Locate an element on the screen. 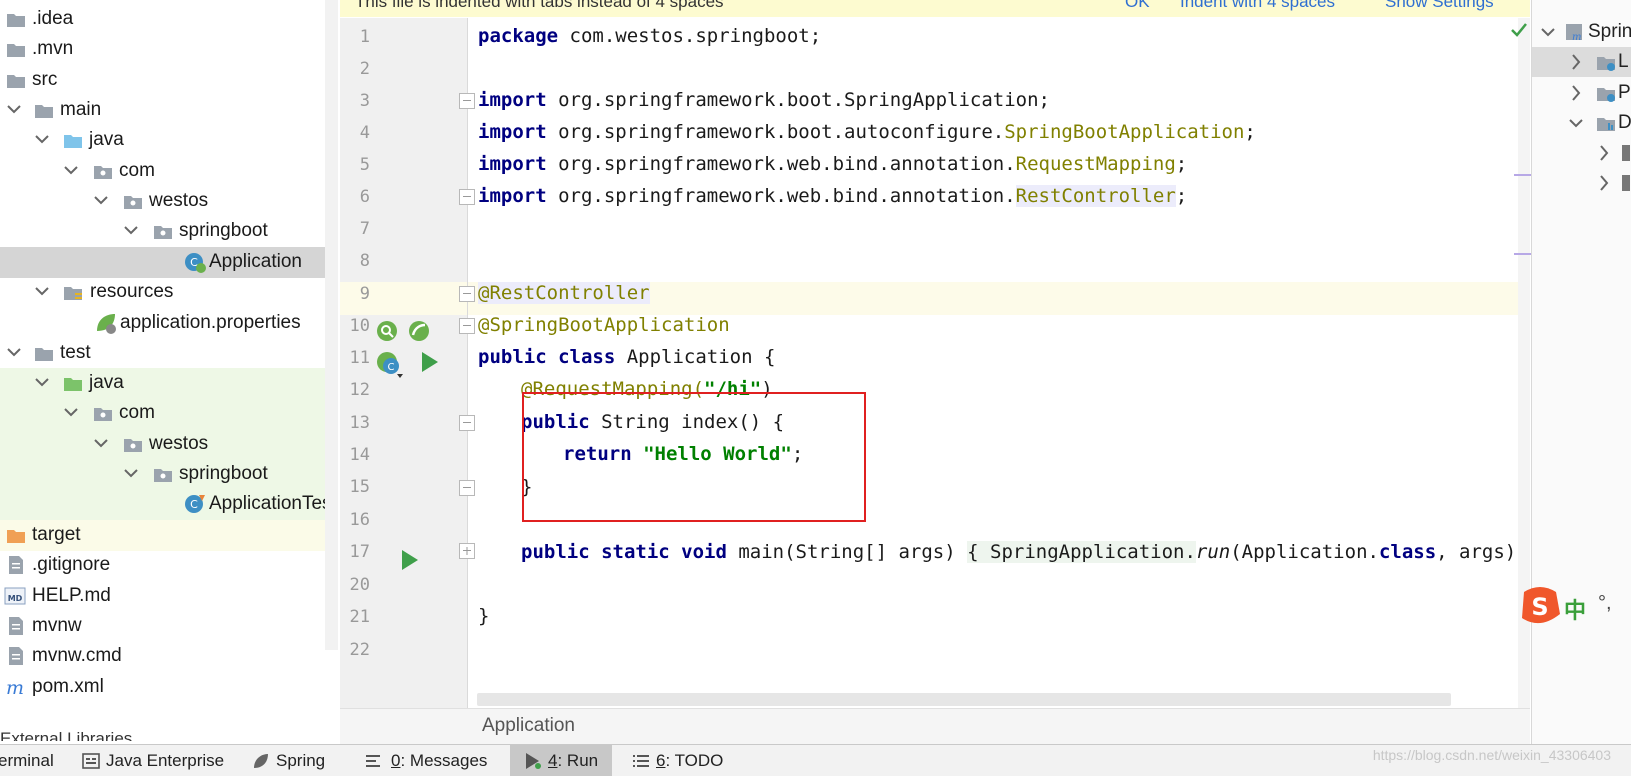 This screenshot has height=776, width=1631. code-token: class is located at coordinates (1407, 552).